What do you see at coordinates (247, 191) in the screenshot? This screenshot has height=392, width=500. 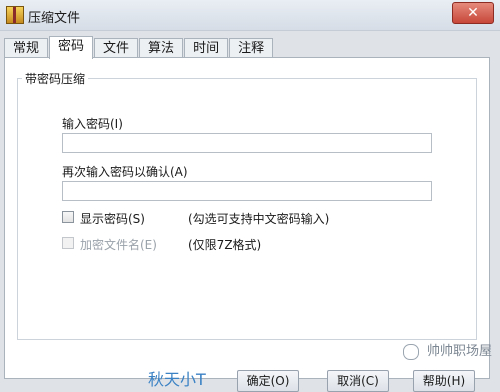 I see `confirm-password-input` at bounding box center [247, 191].